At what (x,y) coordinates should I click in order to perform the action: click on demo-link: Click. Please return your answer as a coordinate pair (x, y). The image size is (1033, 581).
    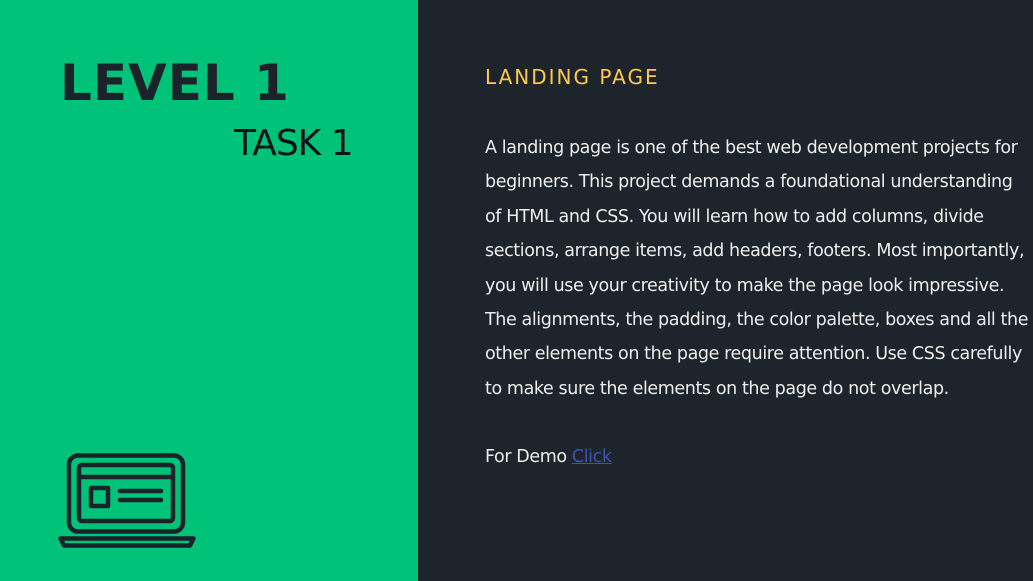
    Looking at the image, I should click on (592, 457).